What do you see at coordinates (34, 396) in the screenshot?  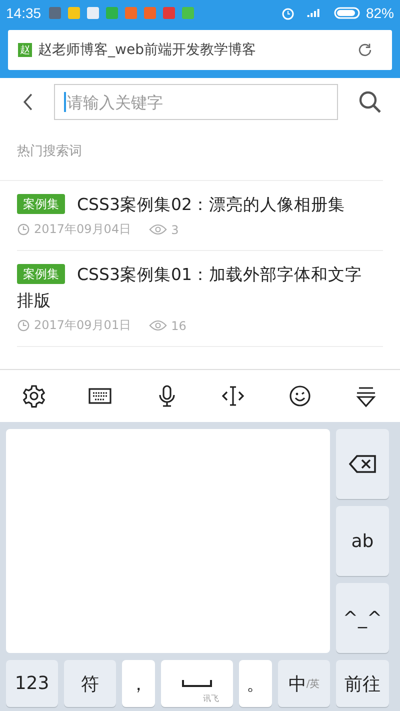 I see `settings-icon` at bounding box center [34, 396].